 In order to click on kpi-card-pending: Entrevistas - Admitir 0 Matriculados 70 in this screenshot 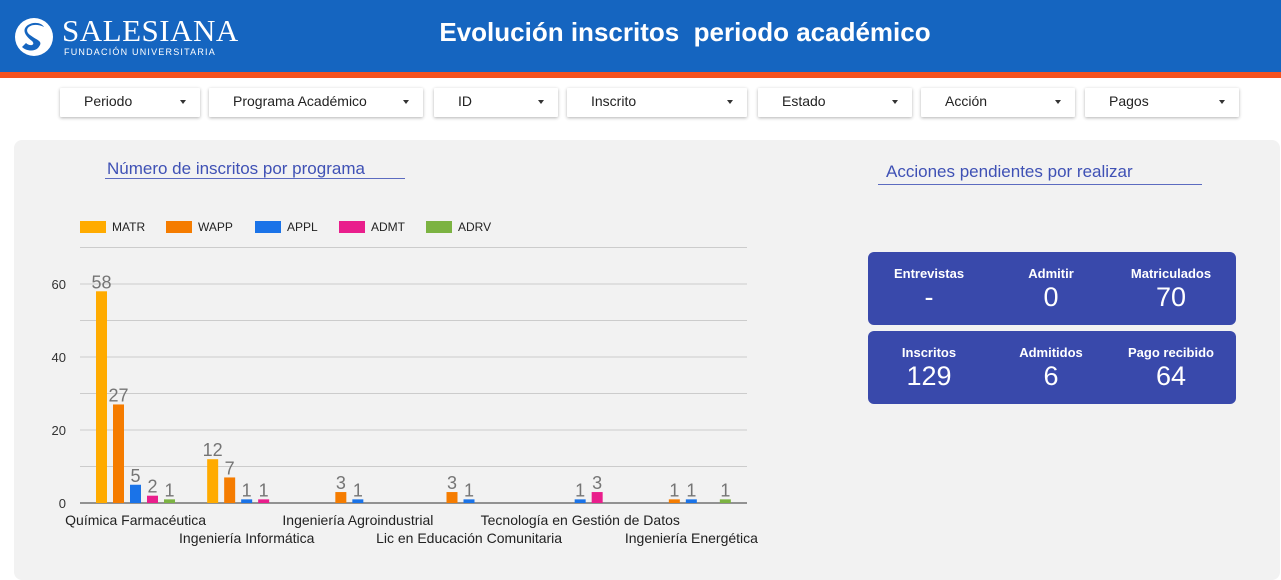, I will do `click(1052, 288)`.